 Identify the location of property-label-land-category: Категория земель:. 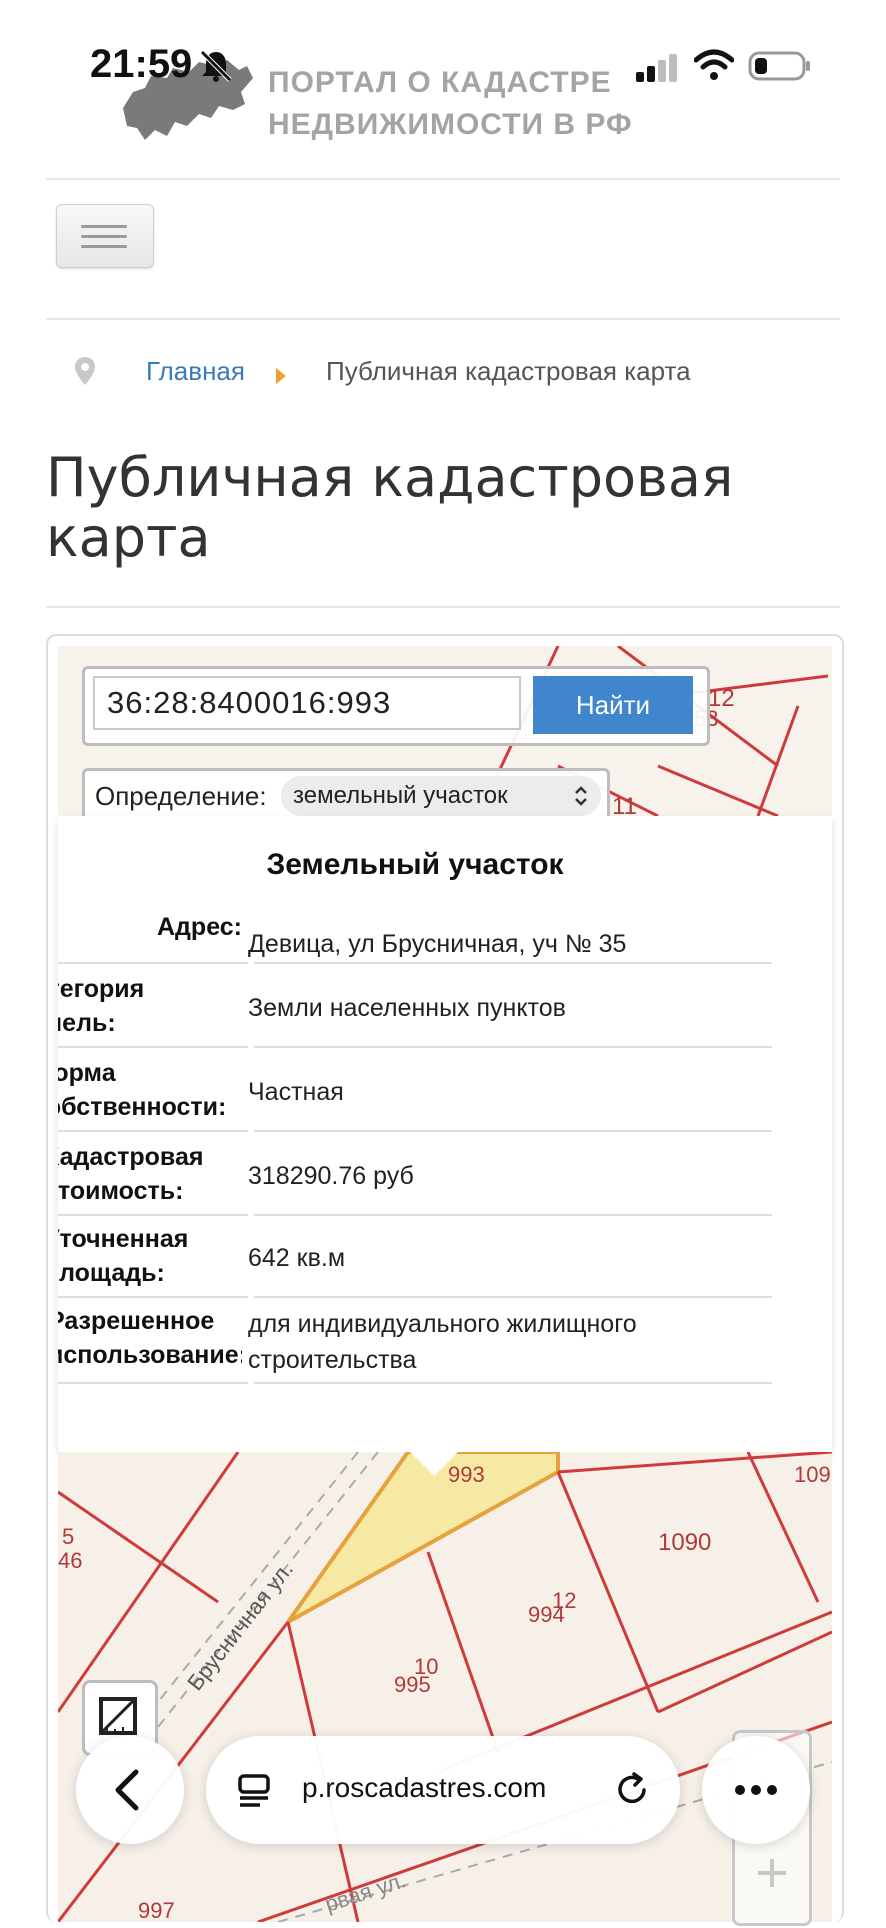
(101, 1006).